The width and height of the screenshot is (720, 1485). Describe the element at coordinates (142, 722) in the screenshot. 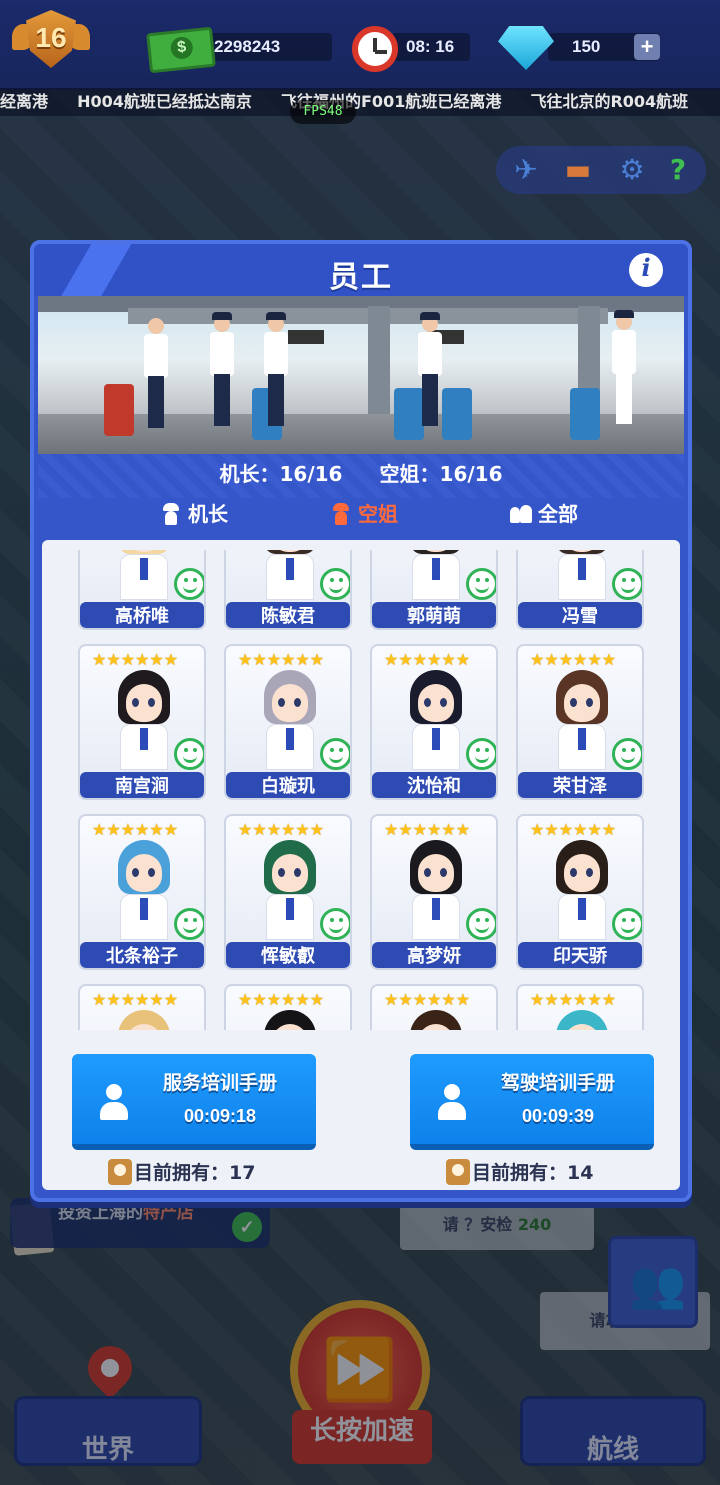

I see `attendant-card: ★★★★★★ 南宫涧` at that location.